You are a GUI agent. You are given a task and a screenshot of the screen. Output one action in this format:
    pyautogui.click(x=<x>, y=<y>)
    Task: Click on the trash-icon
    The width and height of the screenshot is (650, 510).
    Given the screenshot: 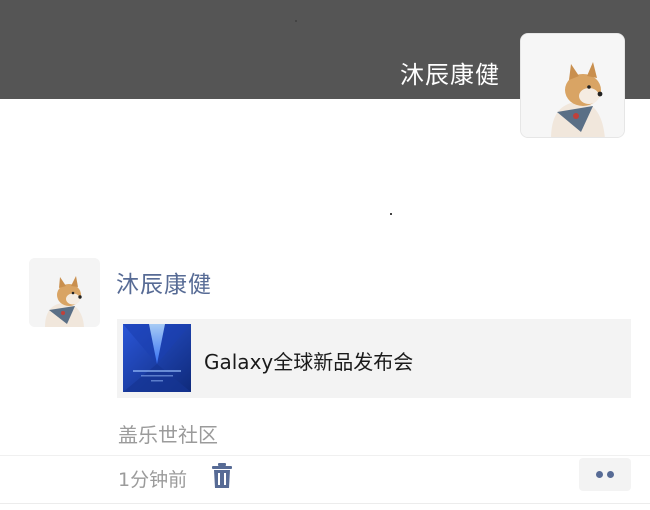 What is the action you would take?
    pyautogui.click(x=222, y=476)
    